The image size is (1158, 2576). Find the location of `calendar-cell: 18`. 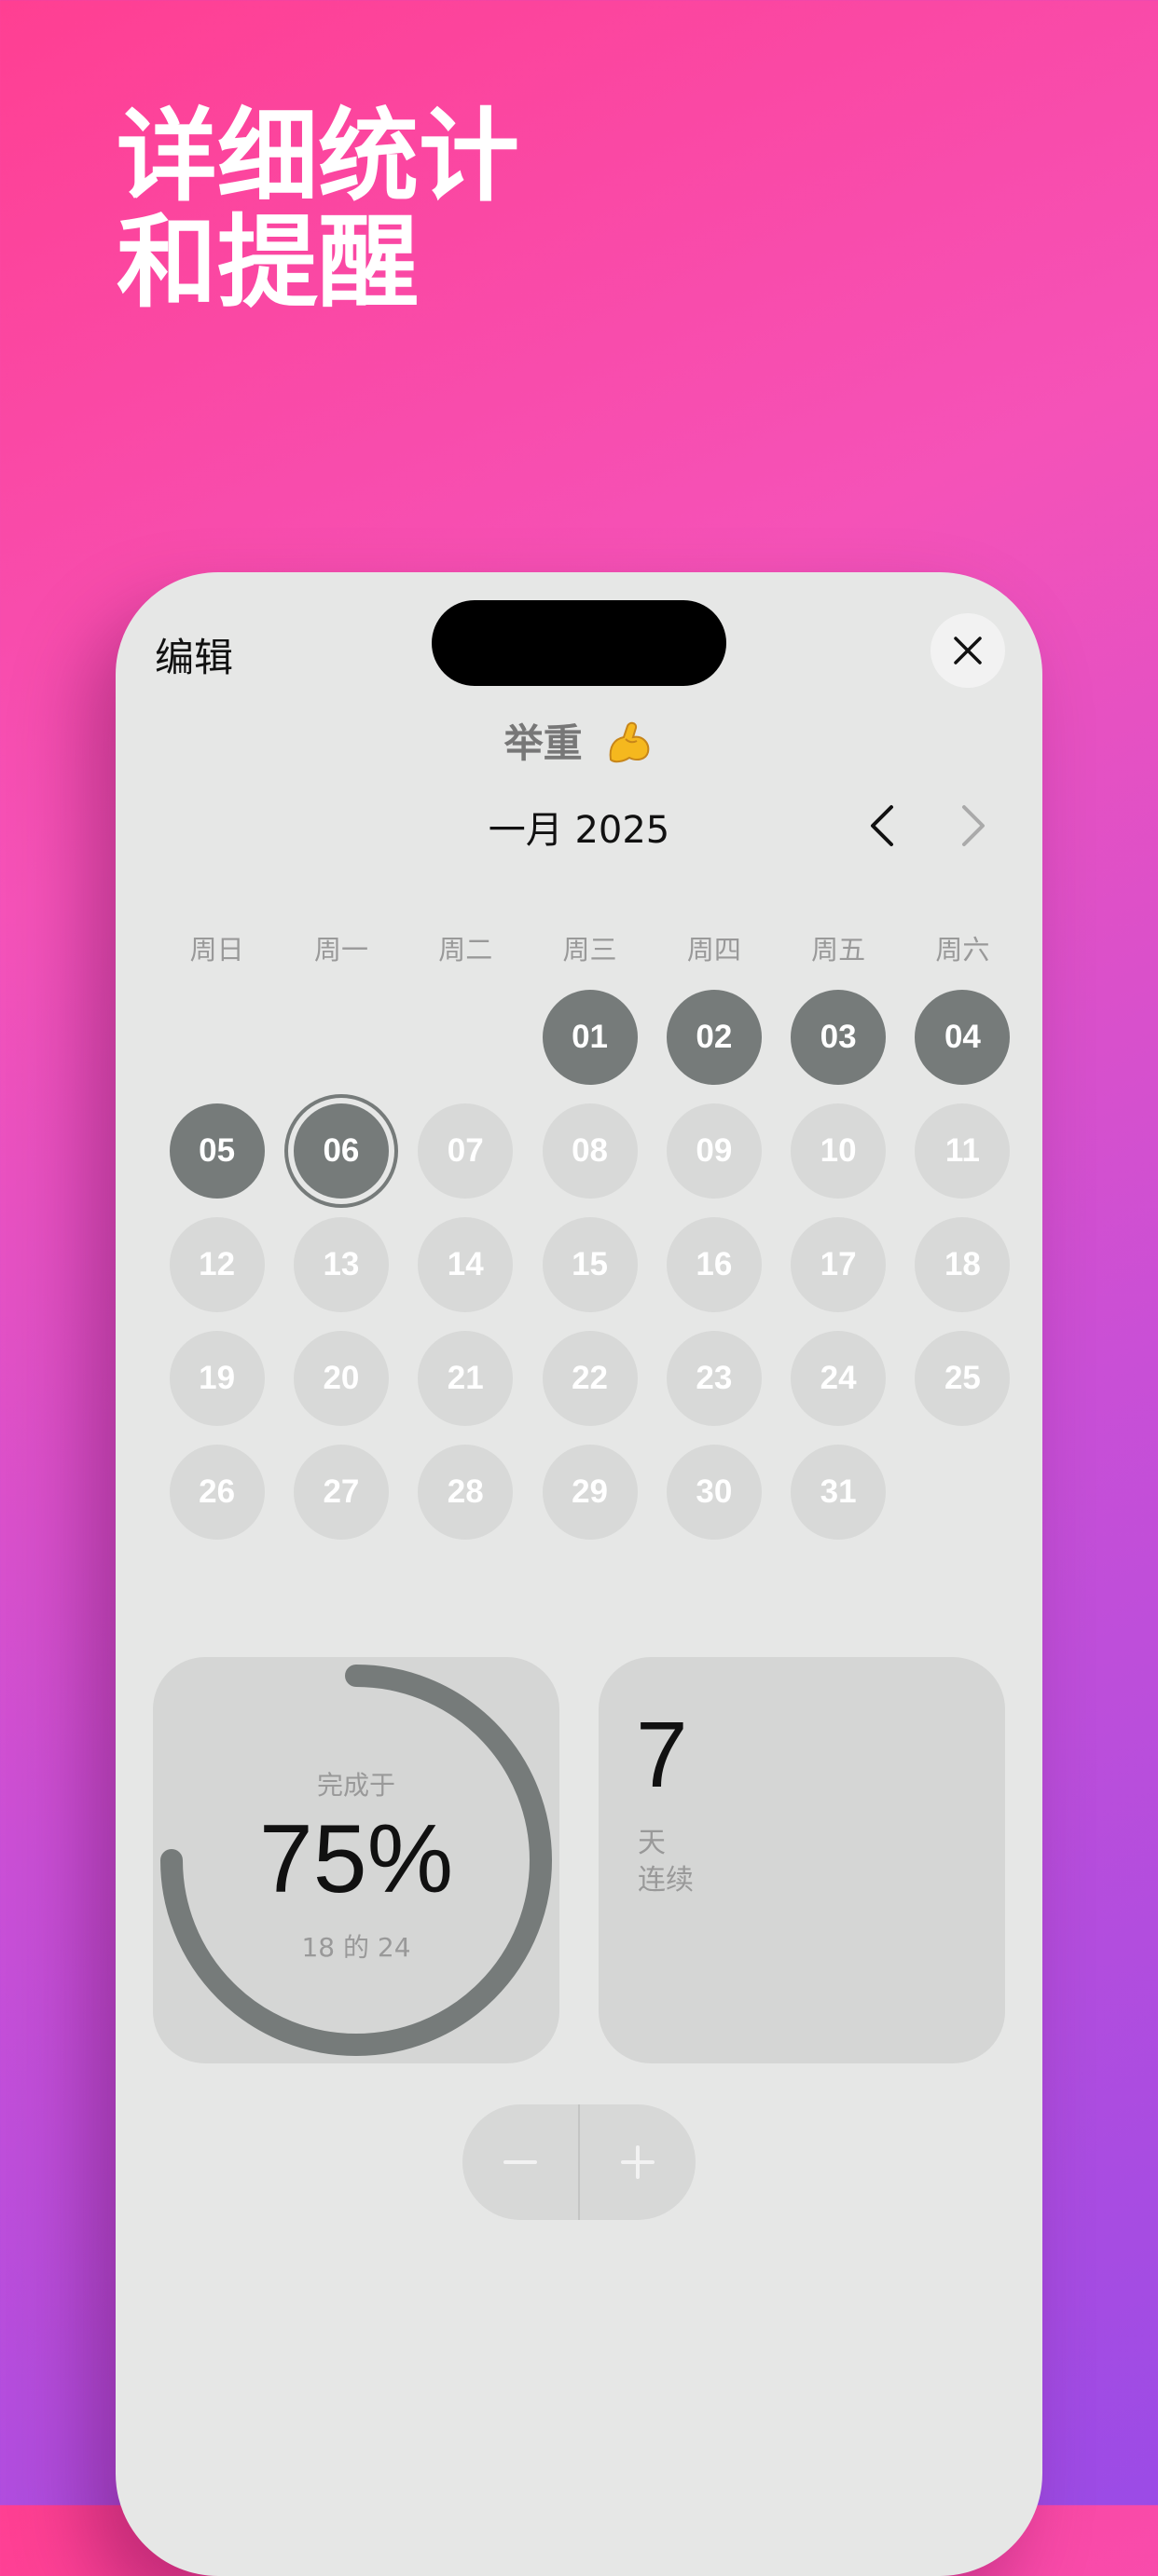

calendar-cell: 18 is located at coordinates (963, 1265).